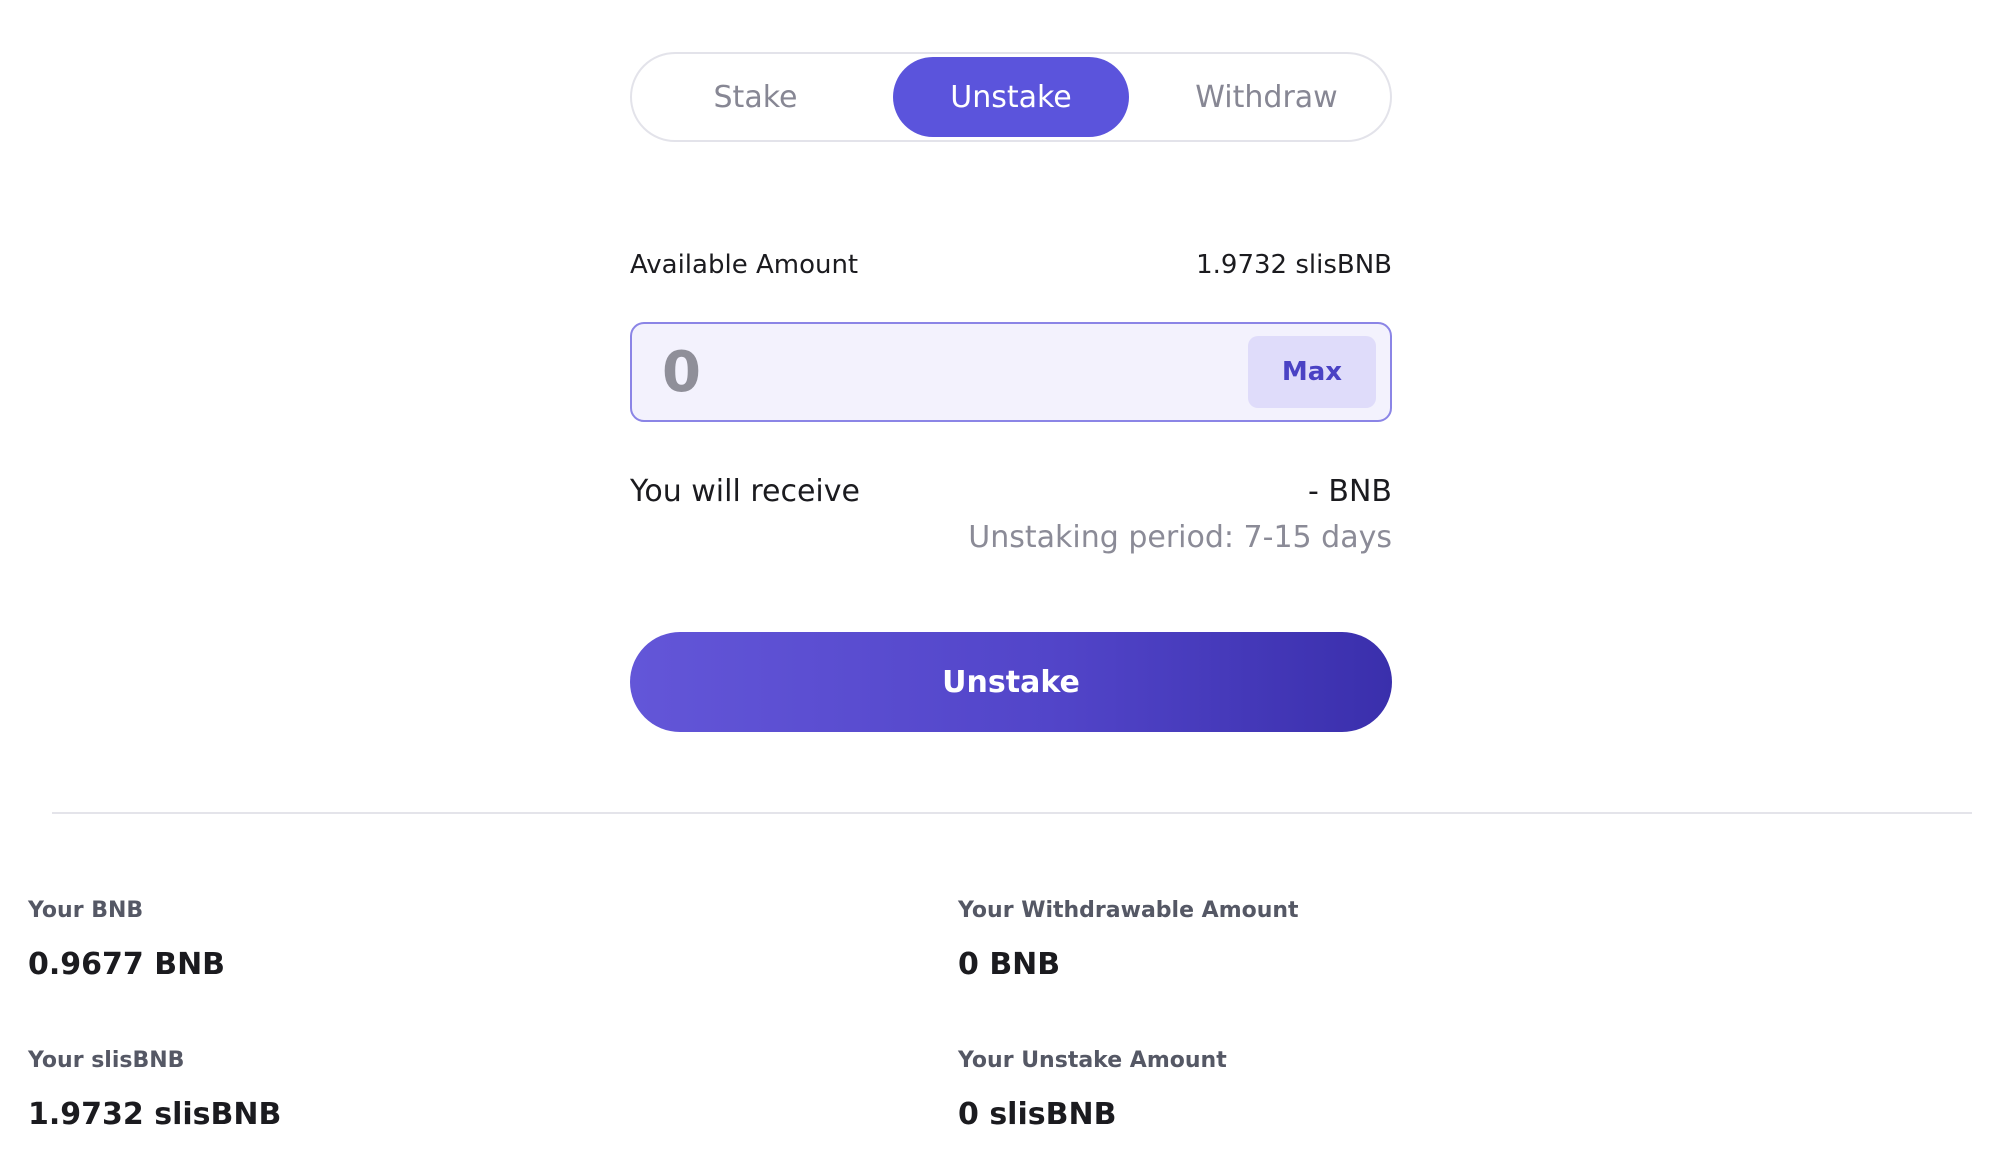 The width and height of the screenshot is (2008, 1166). What do you see at coordinates (1350, 491) in the screenshot?
I see `receive-value: - BNB` at bounding box center [1350, 491].